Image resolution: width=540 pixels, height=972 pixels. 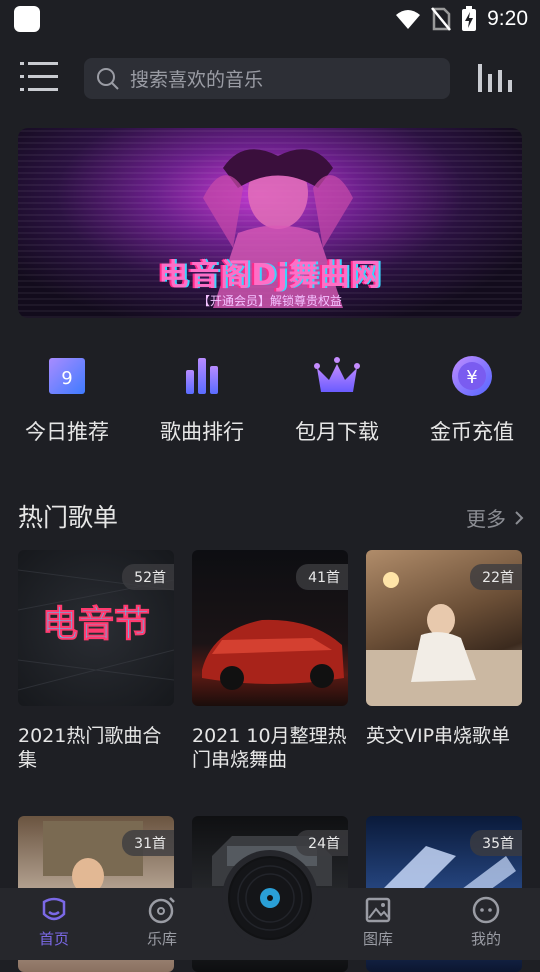 I want to click on calendar-9-icon: 9, so click(x=67, y=376).